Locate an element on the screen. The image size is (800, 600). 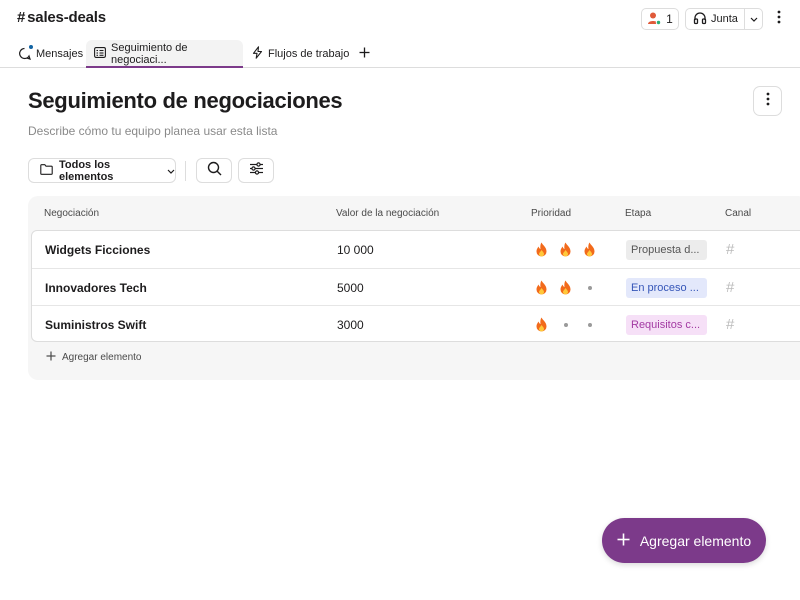
headphones-icon is located at coordinates (700, 19).